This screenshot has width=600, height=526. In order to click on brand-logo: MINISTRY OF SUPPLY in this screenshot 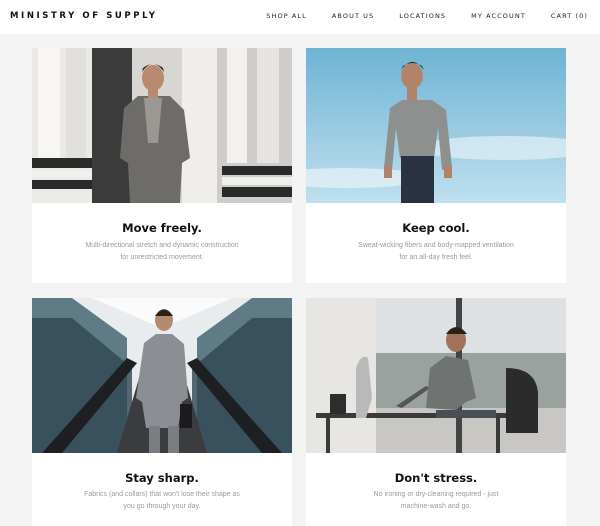, I will do `click(84, 16)`.